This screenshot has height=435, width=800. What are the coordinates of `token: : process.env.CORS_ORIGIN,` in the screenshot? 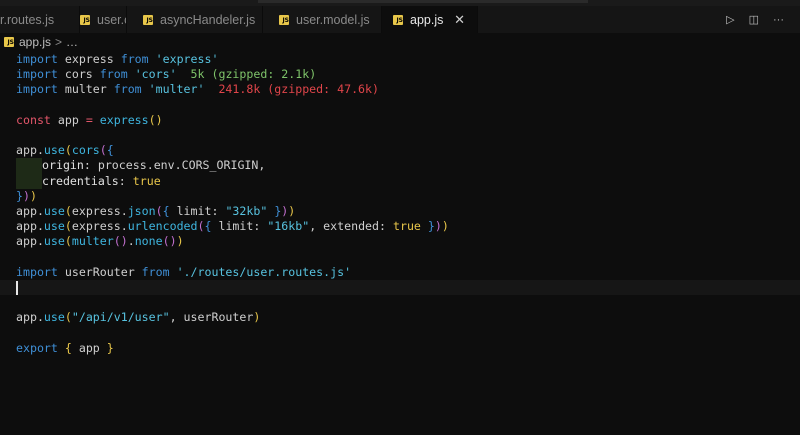 It's located at (174, 165).